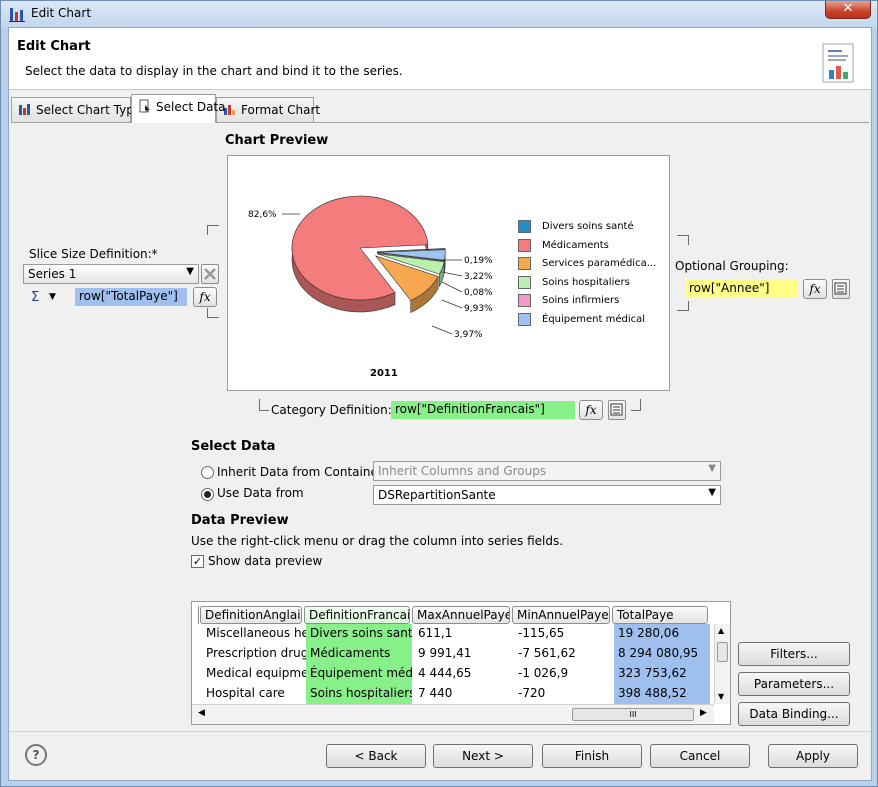 The image size is (878, 787). What do you see at coordinates (111, 274) in the screenshot?
I see `series-select: Series 1 ▼` at bounding box center [111, 274].